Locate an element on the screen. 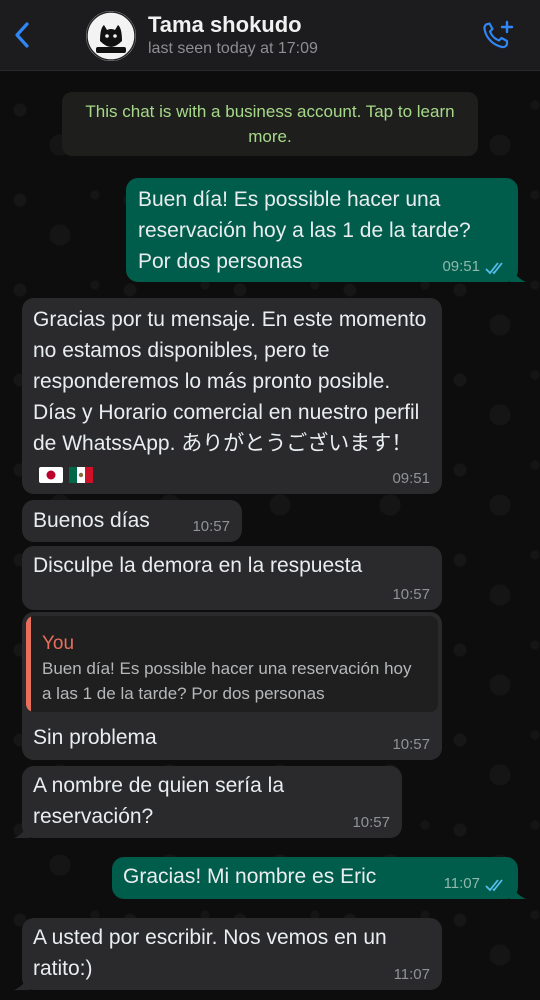 The height and width of the screenshot is (1000, 540). back-button is located at coordinates (23, 35).